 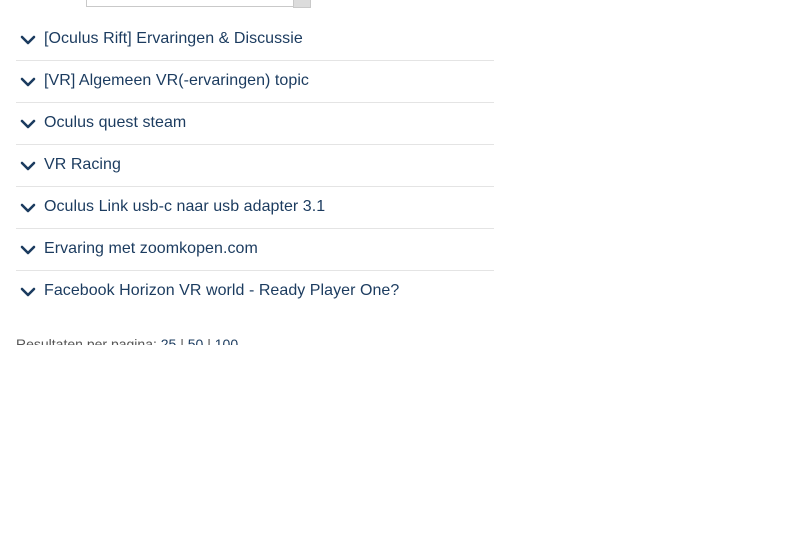 What do you see at coordinates (176, 81) in the screenshot?
I see `topic-title: [VR] Algemeen VR(-ervaringen) topic` at bounding box center [176, 81].